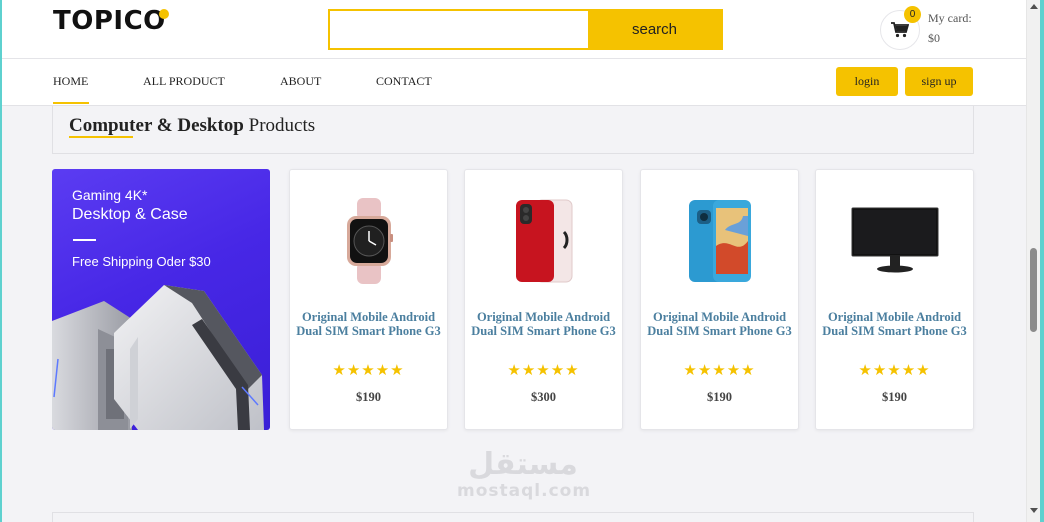  I want to click on next-section, so click(513, 517).